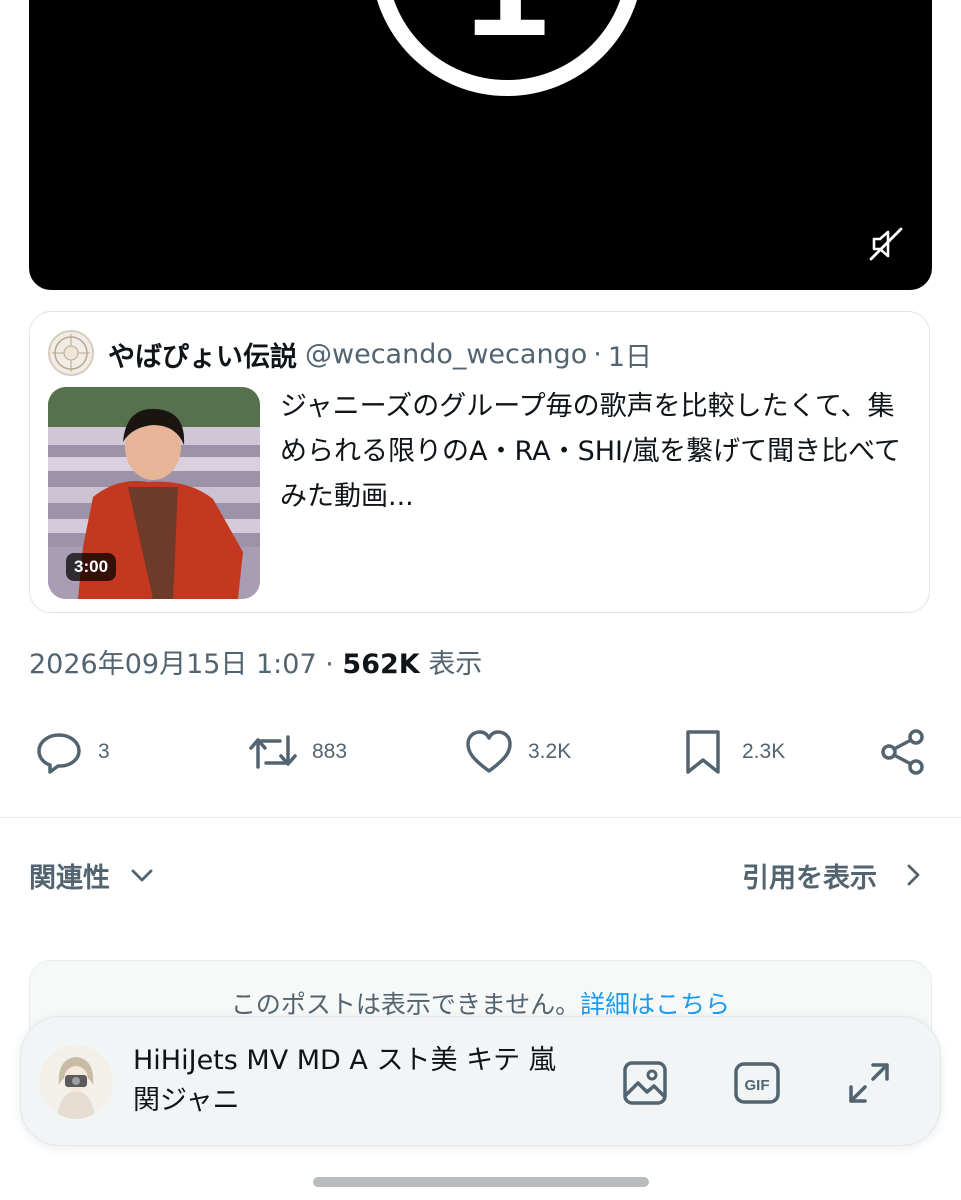 The height and width of the screenshot is (1200, 961). Describe the element at coordinates (273, 752) in the screenshot. I see `repost-icon` at that location.